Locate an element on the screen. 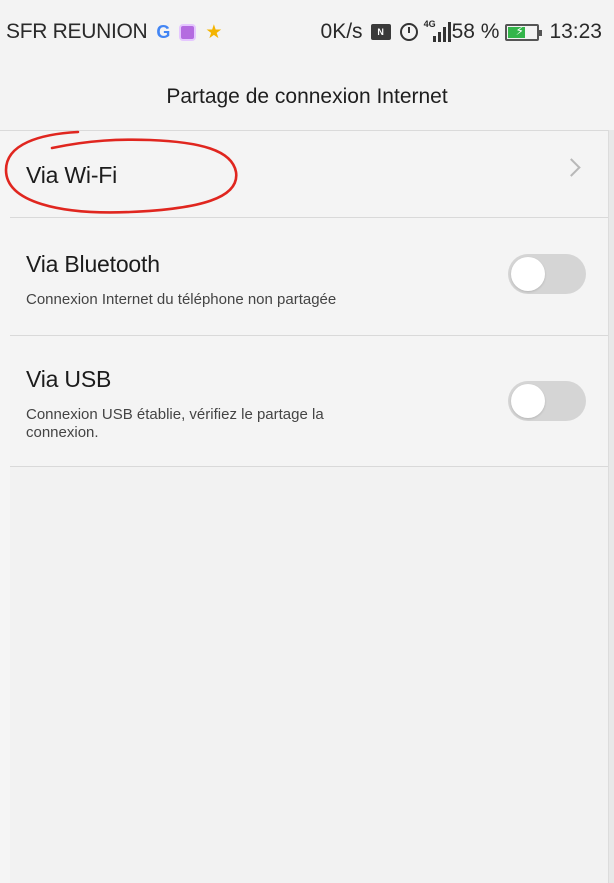 The image size is (614, 883). battery-icon: ⚡ is located at coordinates (524, 32).